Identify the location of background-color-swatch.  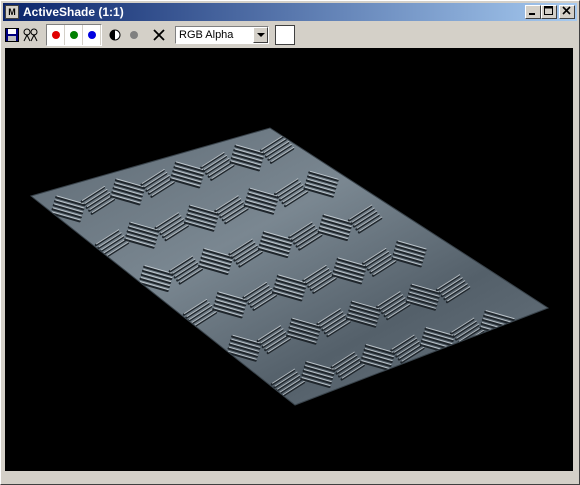
(285, 35).